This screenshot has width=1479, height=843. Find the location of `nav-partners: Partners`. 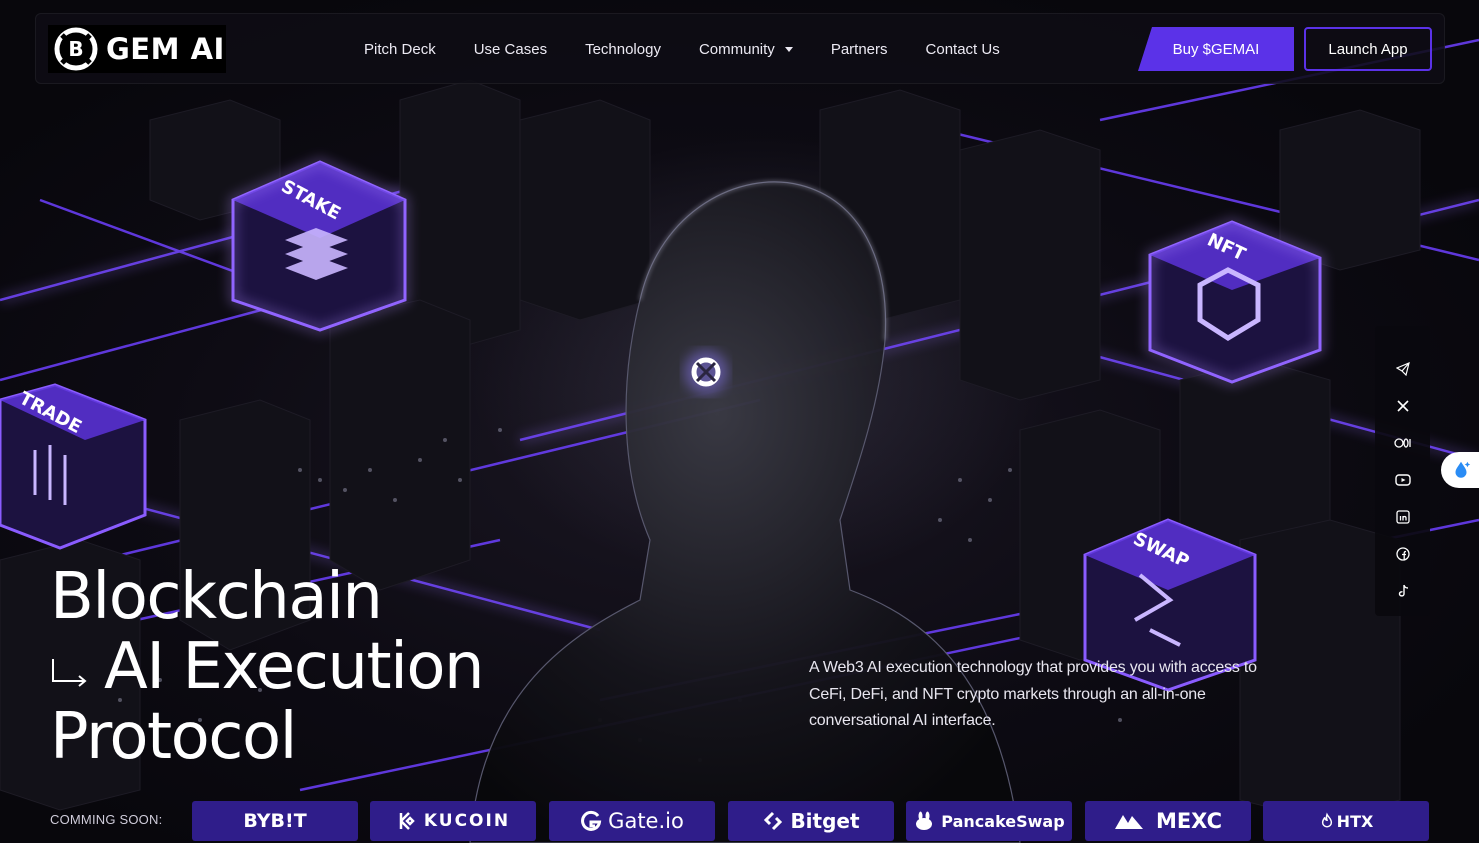

nav-partners: Partners is located at coordinates (859, 49).